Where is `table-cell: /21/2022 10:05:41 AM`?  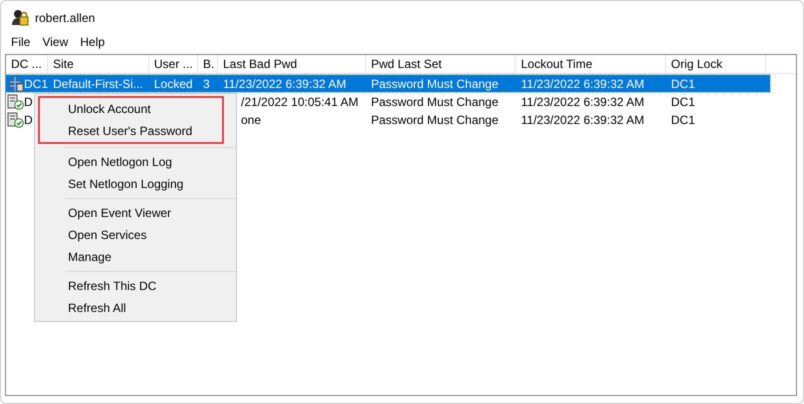
table-cell: /21/2022 10:05:41 AM is located at coordinates (299, 101).